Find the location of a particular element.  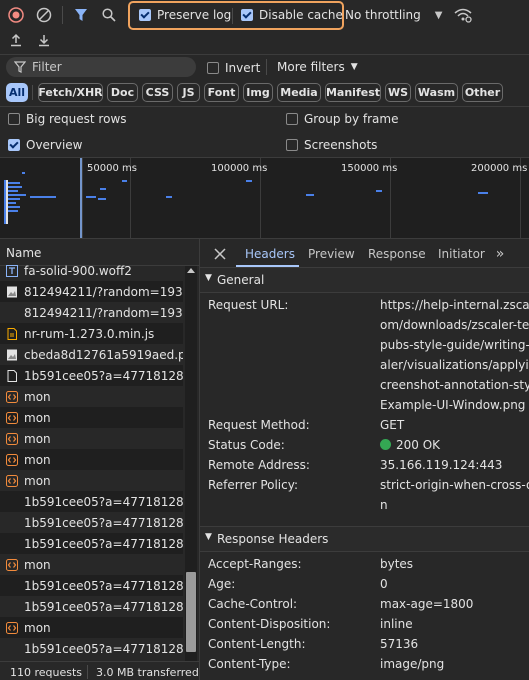

overview-timeline: 50000 ms 100000 ms 150000 ms 200000 ms is located at coordinates (264, 198).